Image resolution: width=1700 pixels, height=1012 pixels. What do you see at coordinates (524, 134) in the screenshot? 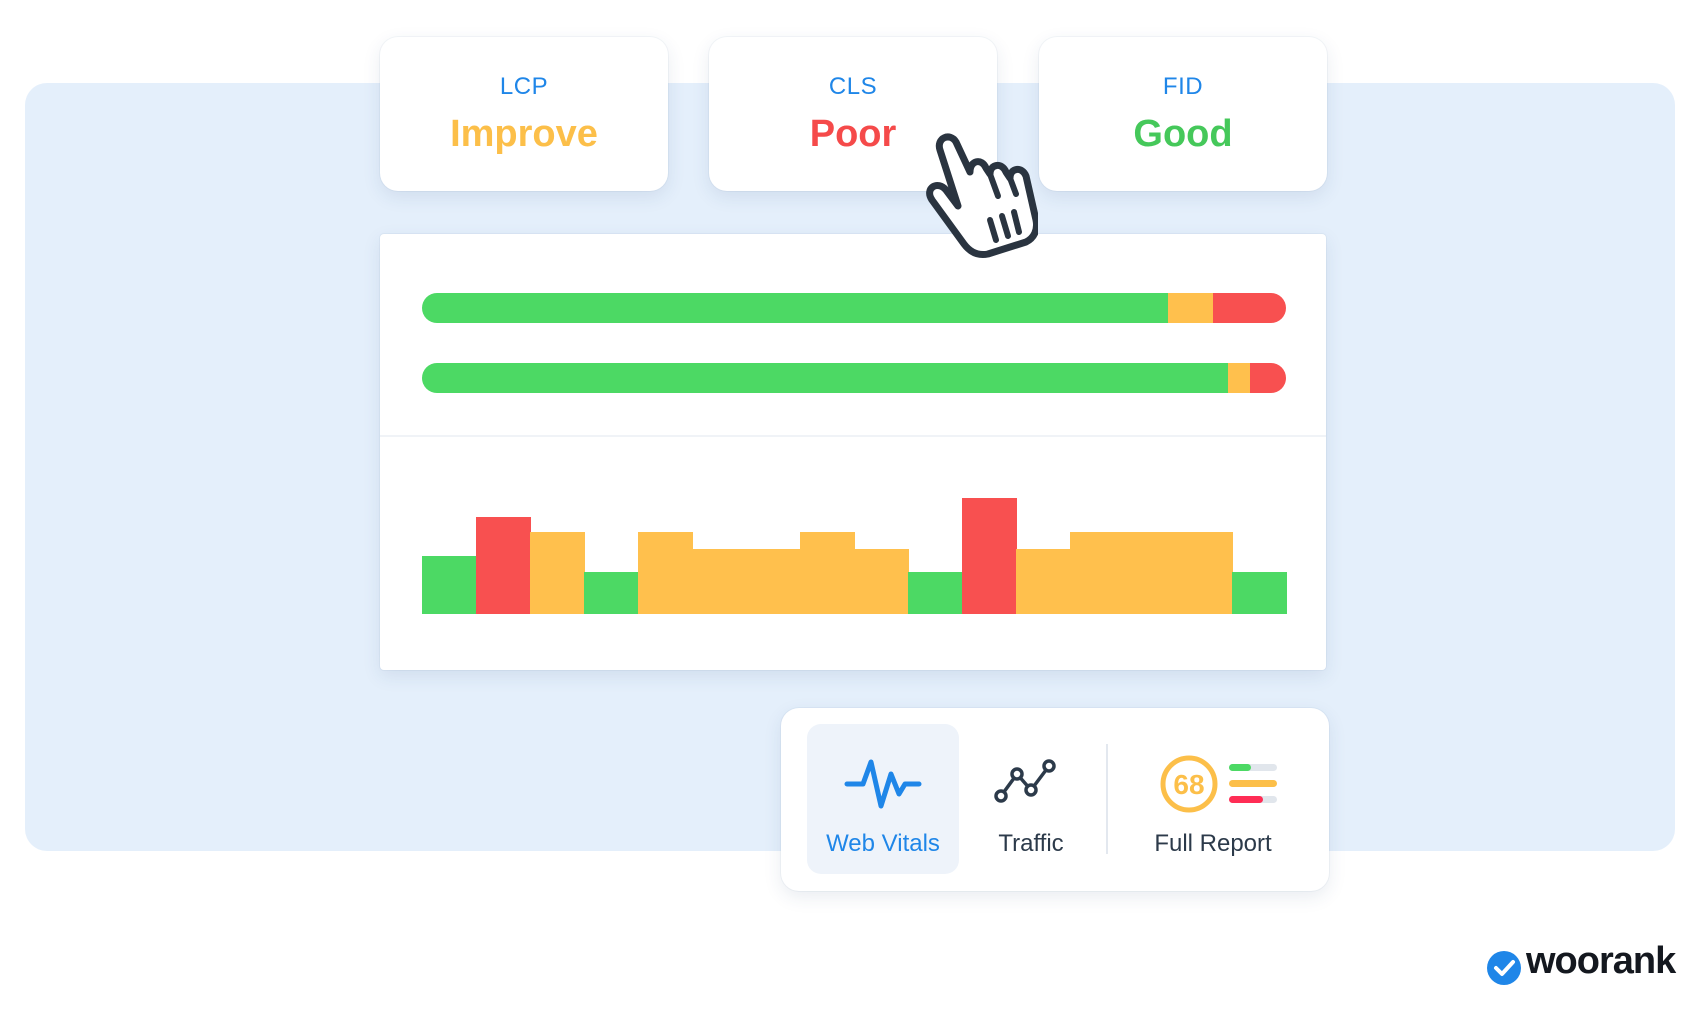
I see `metric-status: Improve` at bounding box center [524, 134].